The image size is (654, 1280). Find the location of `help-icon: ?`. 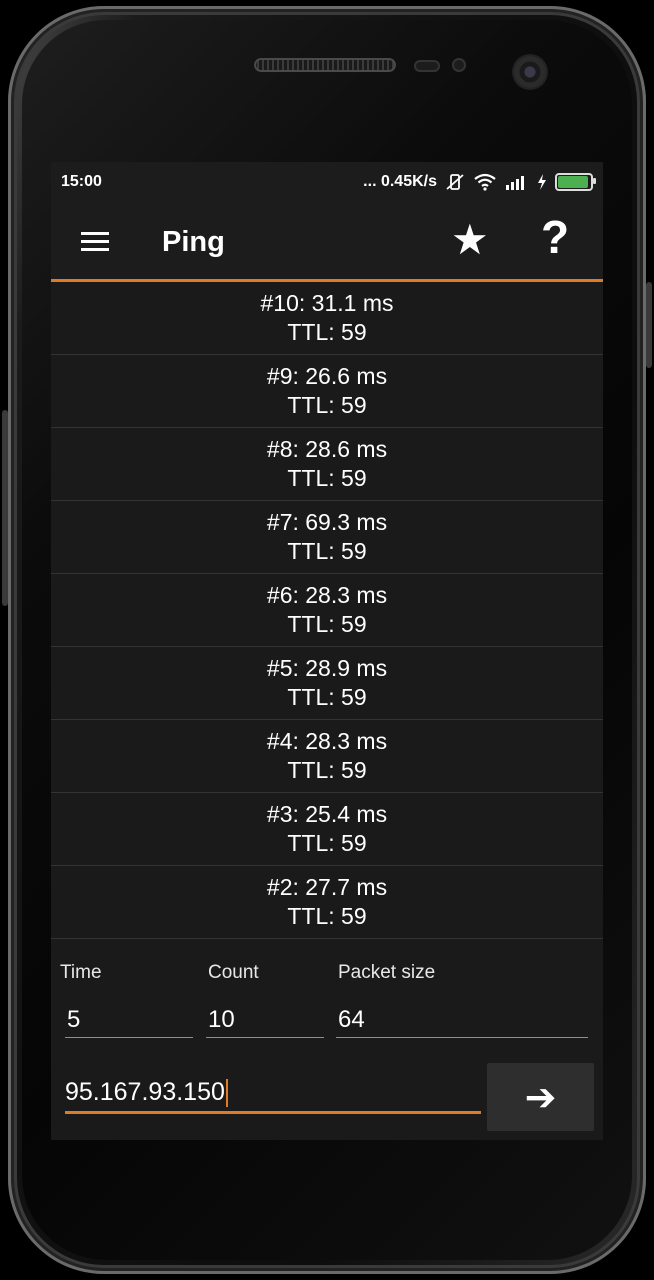

help-icon: ? is located at coordinates (555, 237).